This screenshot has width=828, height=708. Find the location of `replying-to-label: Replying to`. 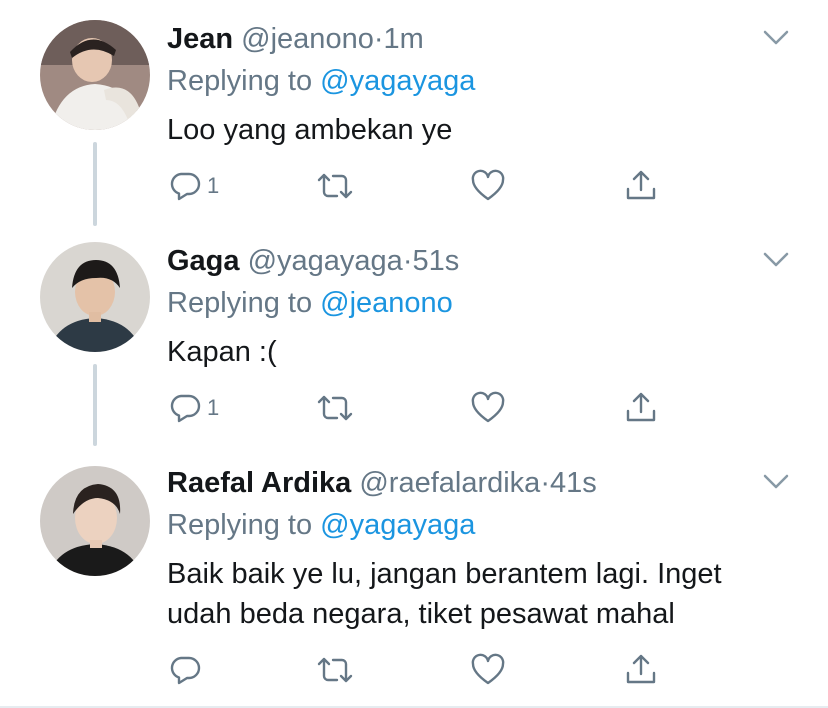

replying-to-label: Replying to is located at coordinates (240, 525).